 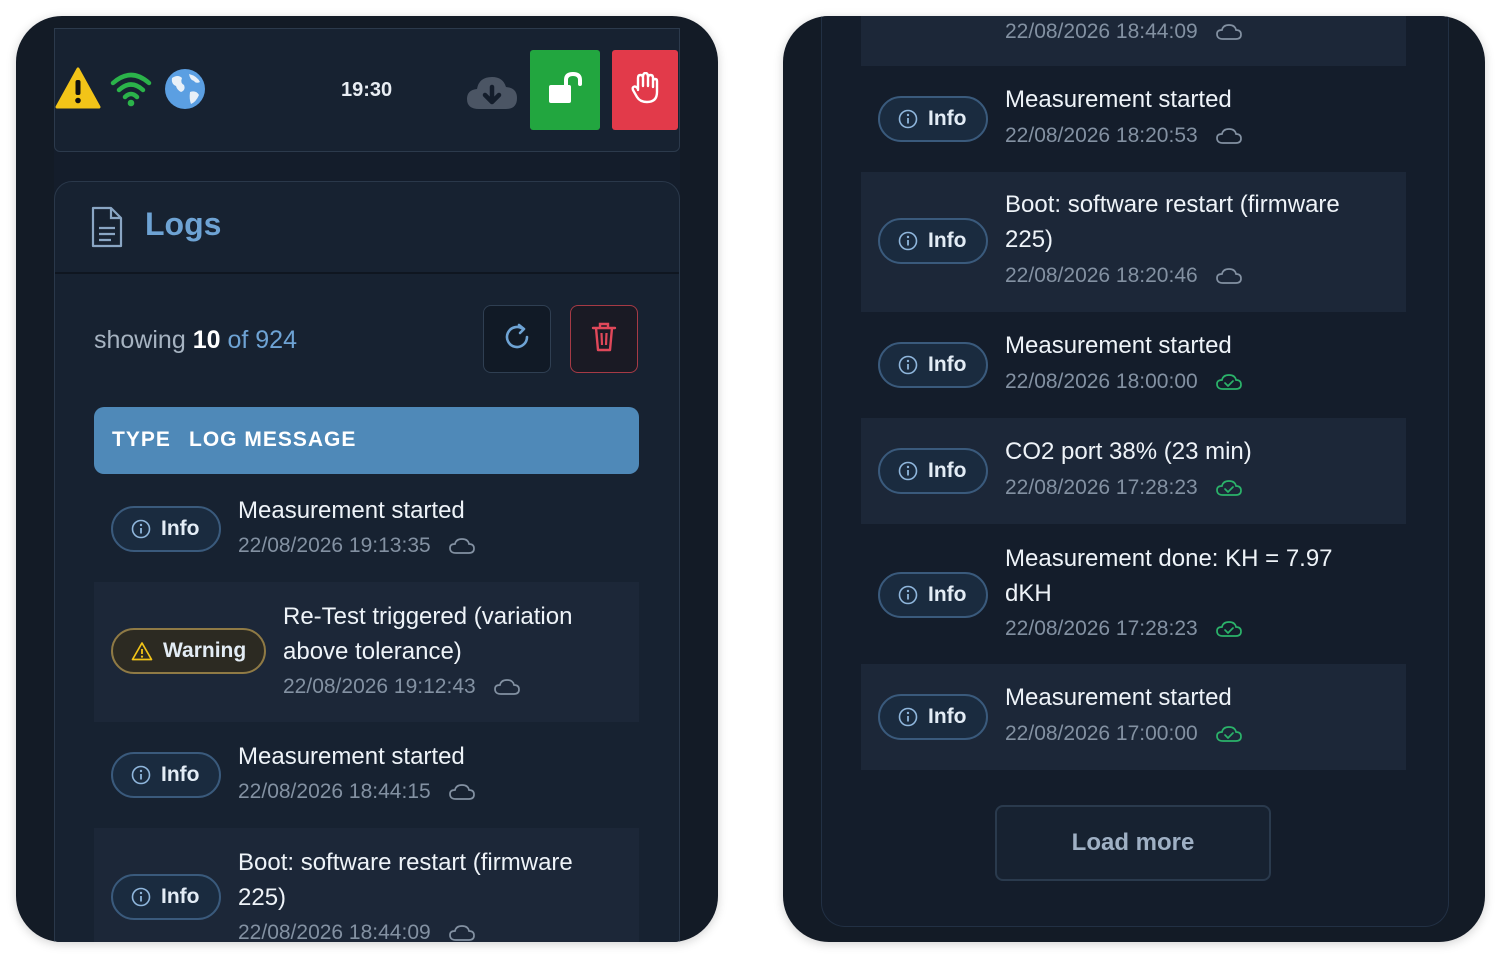 What do you see at coordinates (185, 91) in the screenshot?
I see `globe-icon` at bounding box center [185, 91].